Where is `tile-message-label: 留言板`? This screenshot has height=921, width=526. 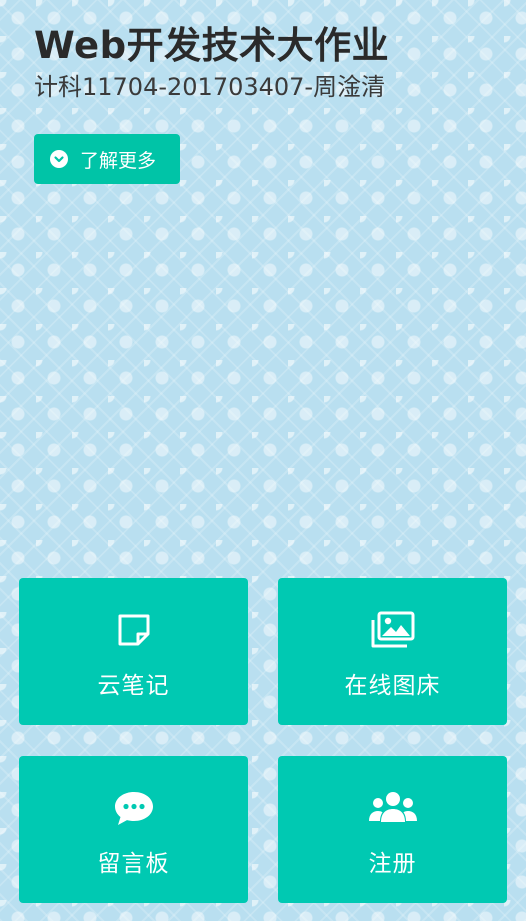
tile-message-label: 留言板 is located at coordinates (133, 863).